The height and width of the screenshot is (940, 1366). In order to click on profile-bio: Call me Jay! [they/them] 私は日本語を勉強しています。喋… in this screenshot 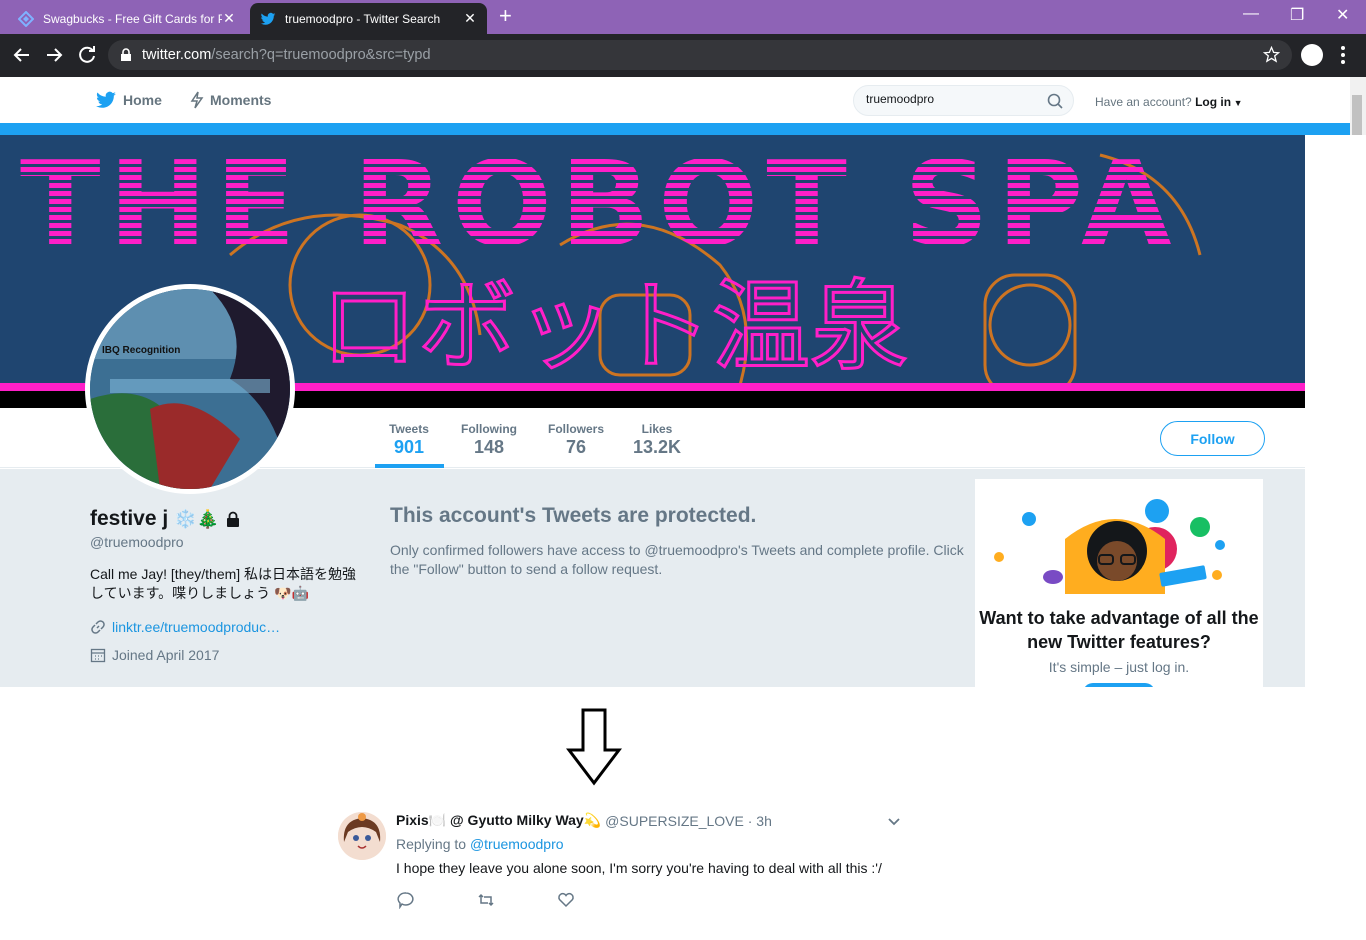, I will do `click(223, 583)`.